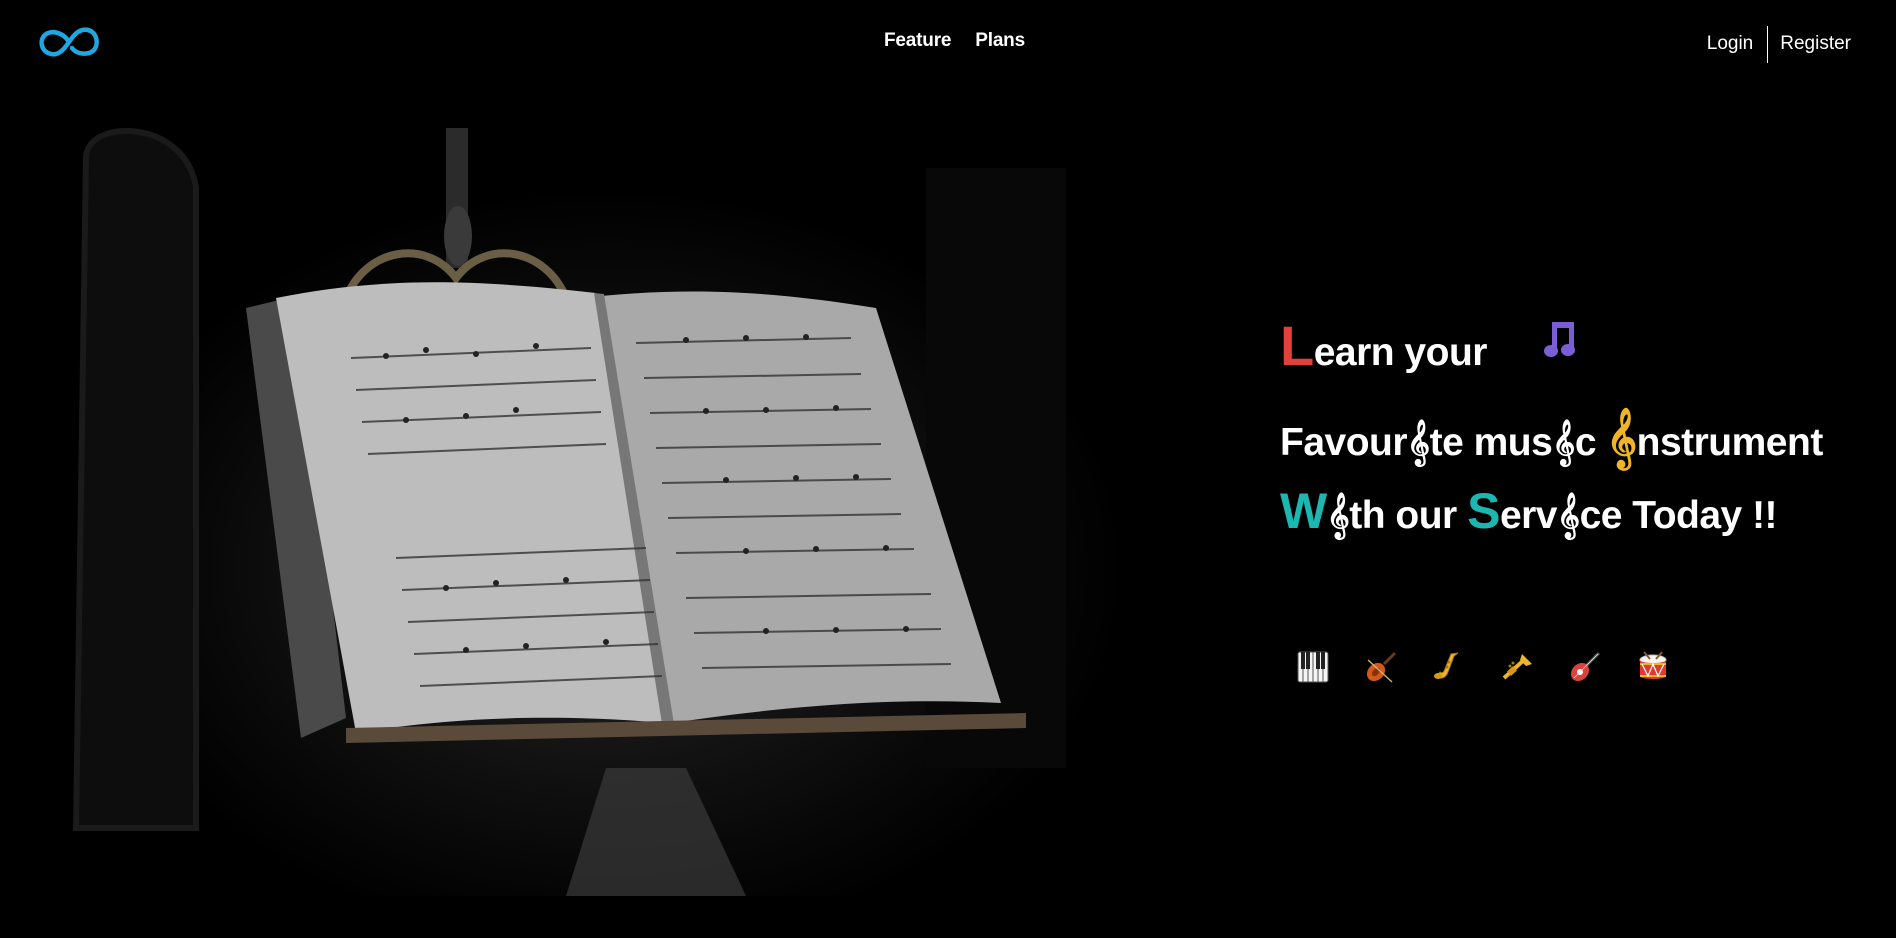 This screenshot has width=1896, height=938. What do you see at coordinates (1400, 352) in the screenshot?
I see `headline-line-1-text: earn your` at bounding box center [1400, 352].